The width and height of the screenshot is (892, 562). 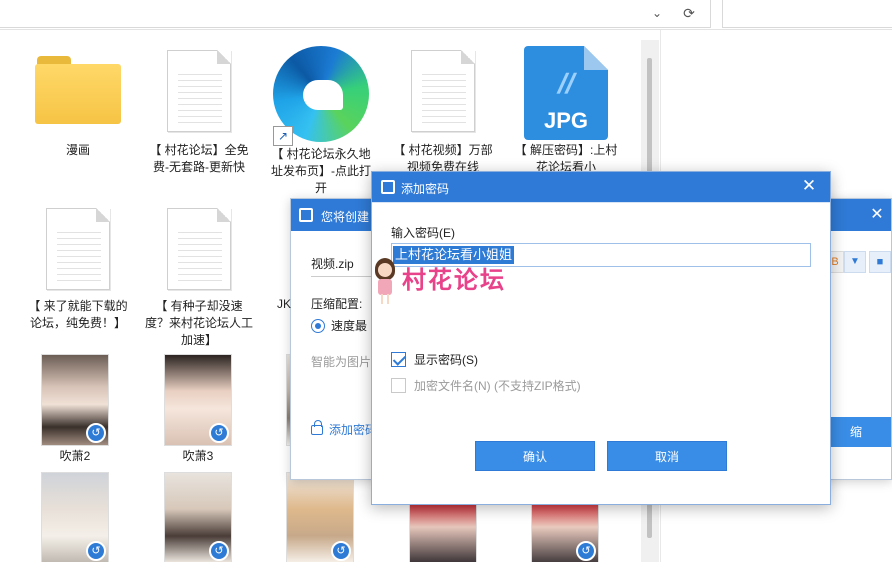 I want to click on file-item: // JPG 【 解压密码】:上村花论坛看小, so click(x=566, y=110).